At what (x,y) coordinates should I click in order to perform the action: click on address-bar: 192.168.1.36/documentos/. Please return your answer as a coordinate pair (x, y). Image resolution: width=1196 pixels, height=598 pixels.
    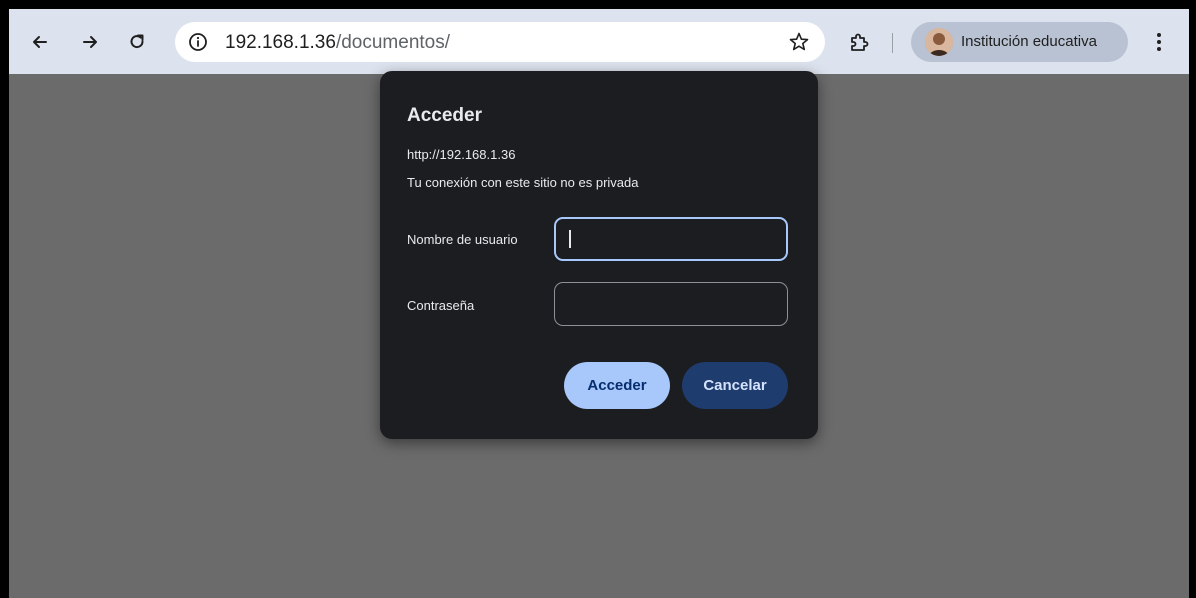
    Looking at the image, I should click on (500, 42).